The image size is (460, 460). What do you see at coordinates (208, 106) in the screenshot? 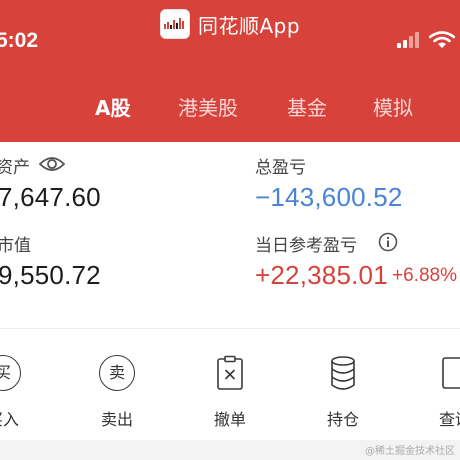
I see `tab-hk-us-stocks: 港美股` at bounding box center [208, 106].